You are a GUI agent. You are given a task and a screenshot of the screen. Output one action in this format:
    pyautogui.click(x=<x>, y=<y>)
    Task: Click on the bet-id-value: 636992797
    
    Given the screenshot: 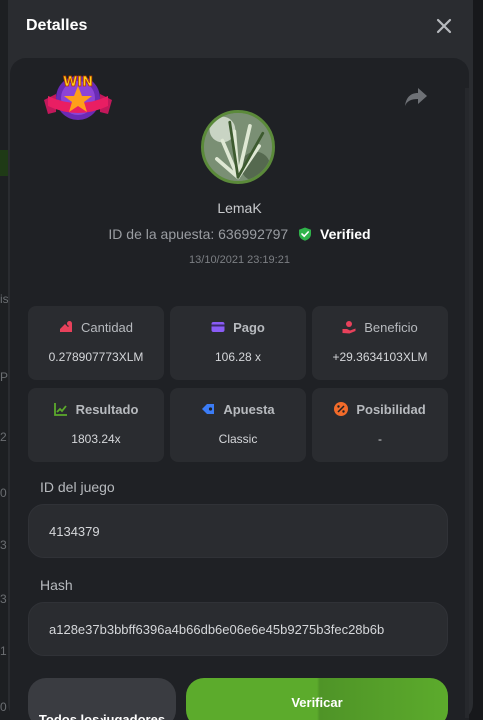 What is the action you would take?
    pyautogui.click(x=253, y=234)
    